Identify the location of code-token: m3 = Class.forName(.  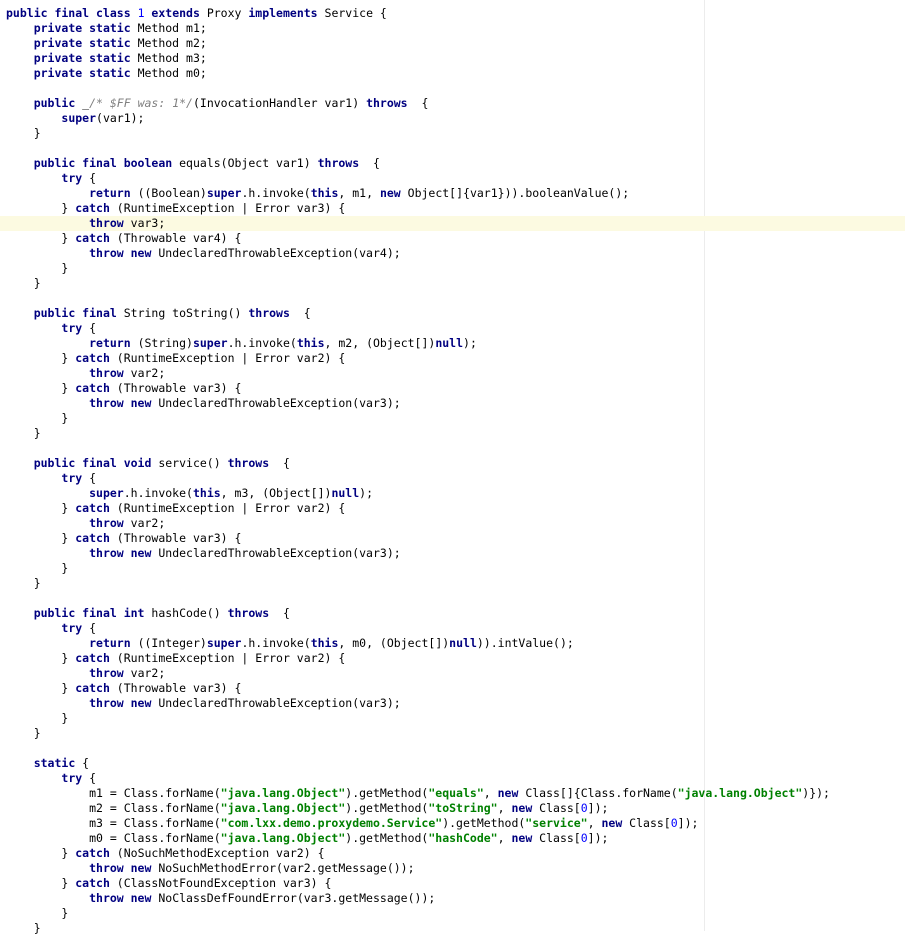
(113, 823).